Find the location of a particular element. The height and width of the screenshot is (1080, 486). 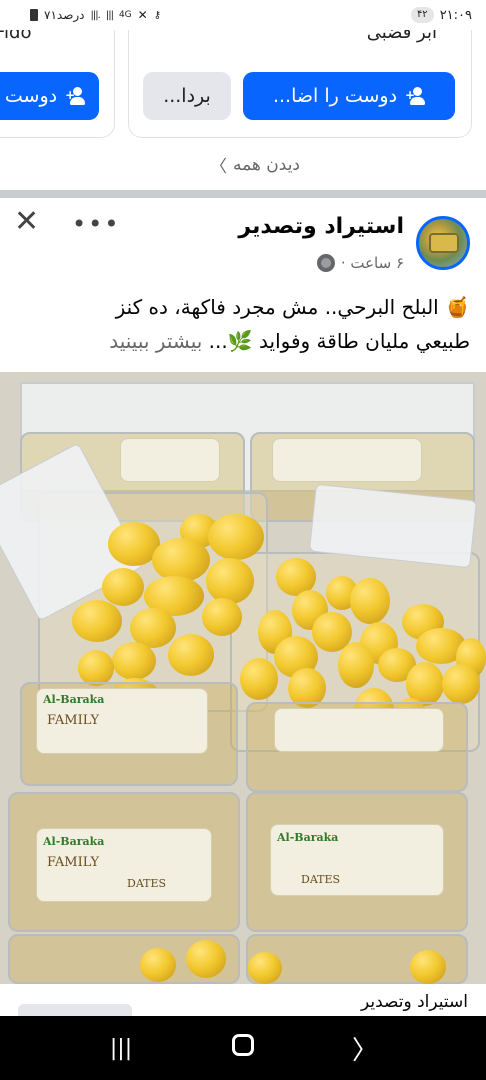

key-icon: ⚷ is located at coordinates (157, 15).